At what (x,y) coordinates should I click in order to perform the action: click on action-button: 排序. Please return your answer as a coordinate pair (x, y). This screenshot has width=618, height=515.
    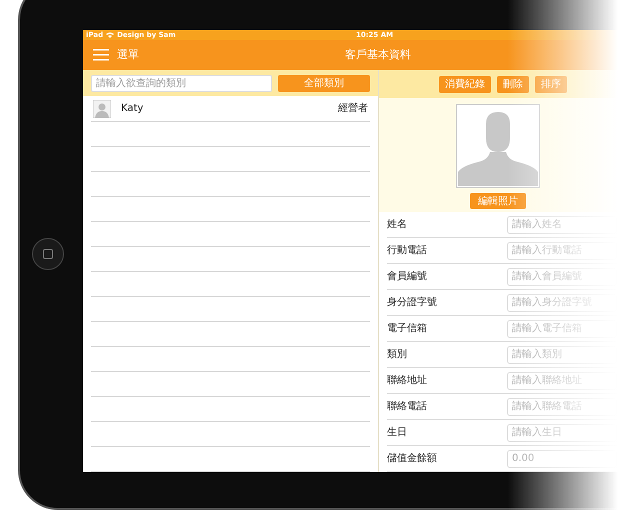
    Looking at the image, I should click on (551, 84).